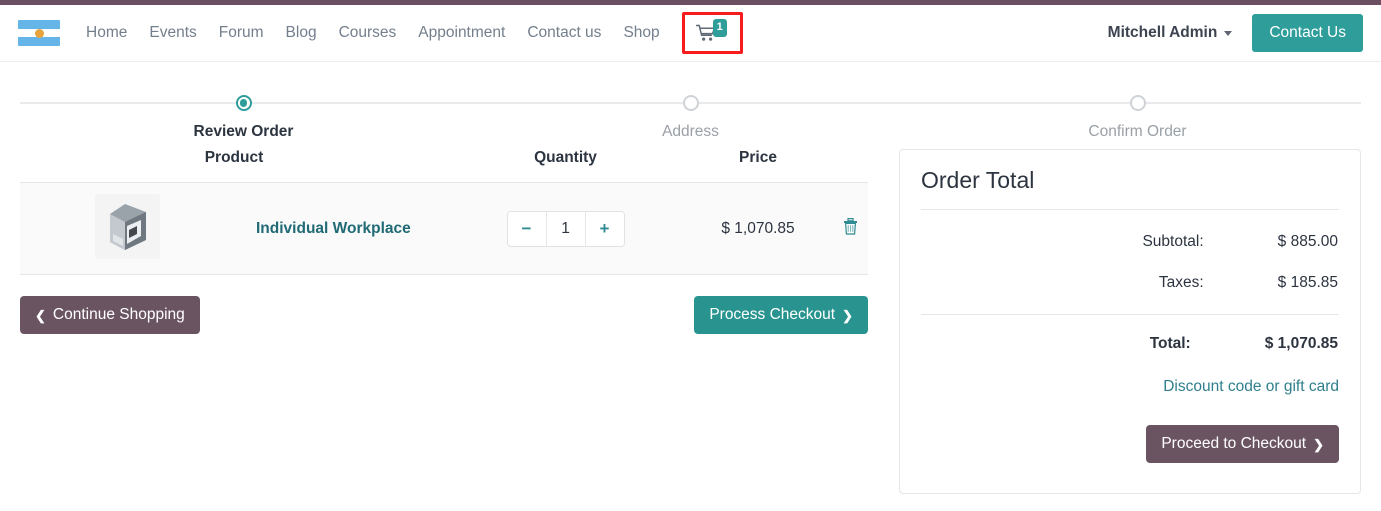  Describe the element at coordinates (243, 103) in the screenshot. I see `step-dot-active-icon` at that location.